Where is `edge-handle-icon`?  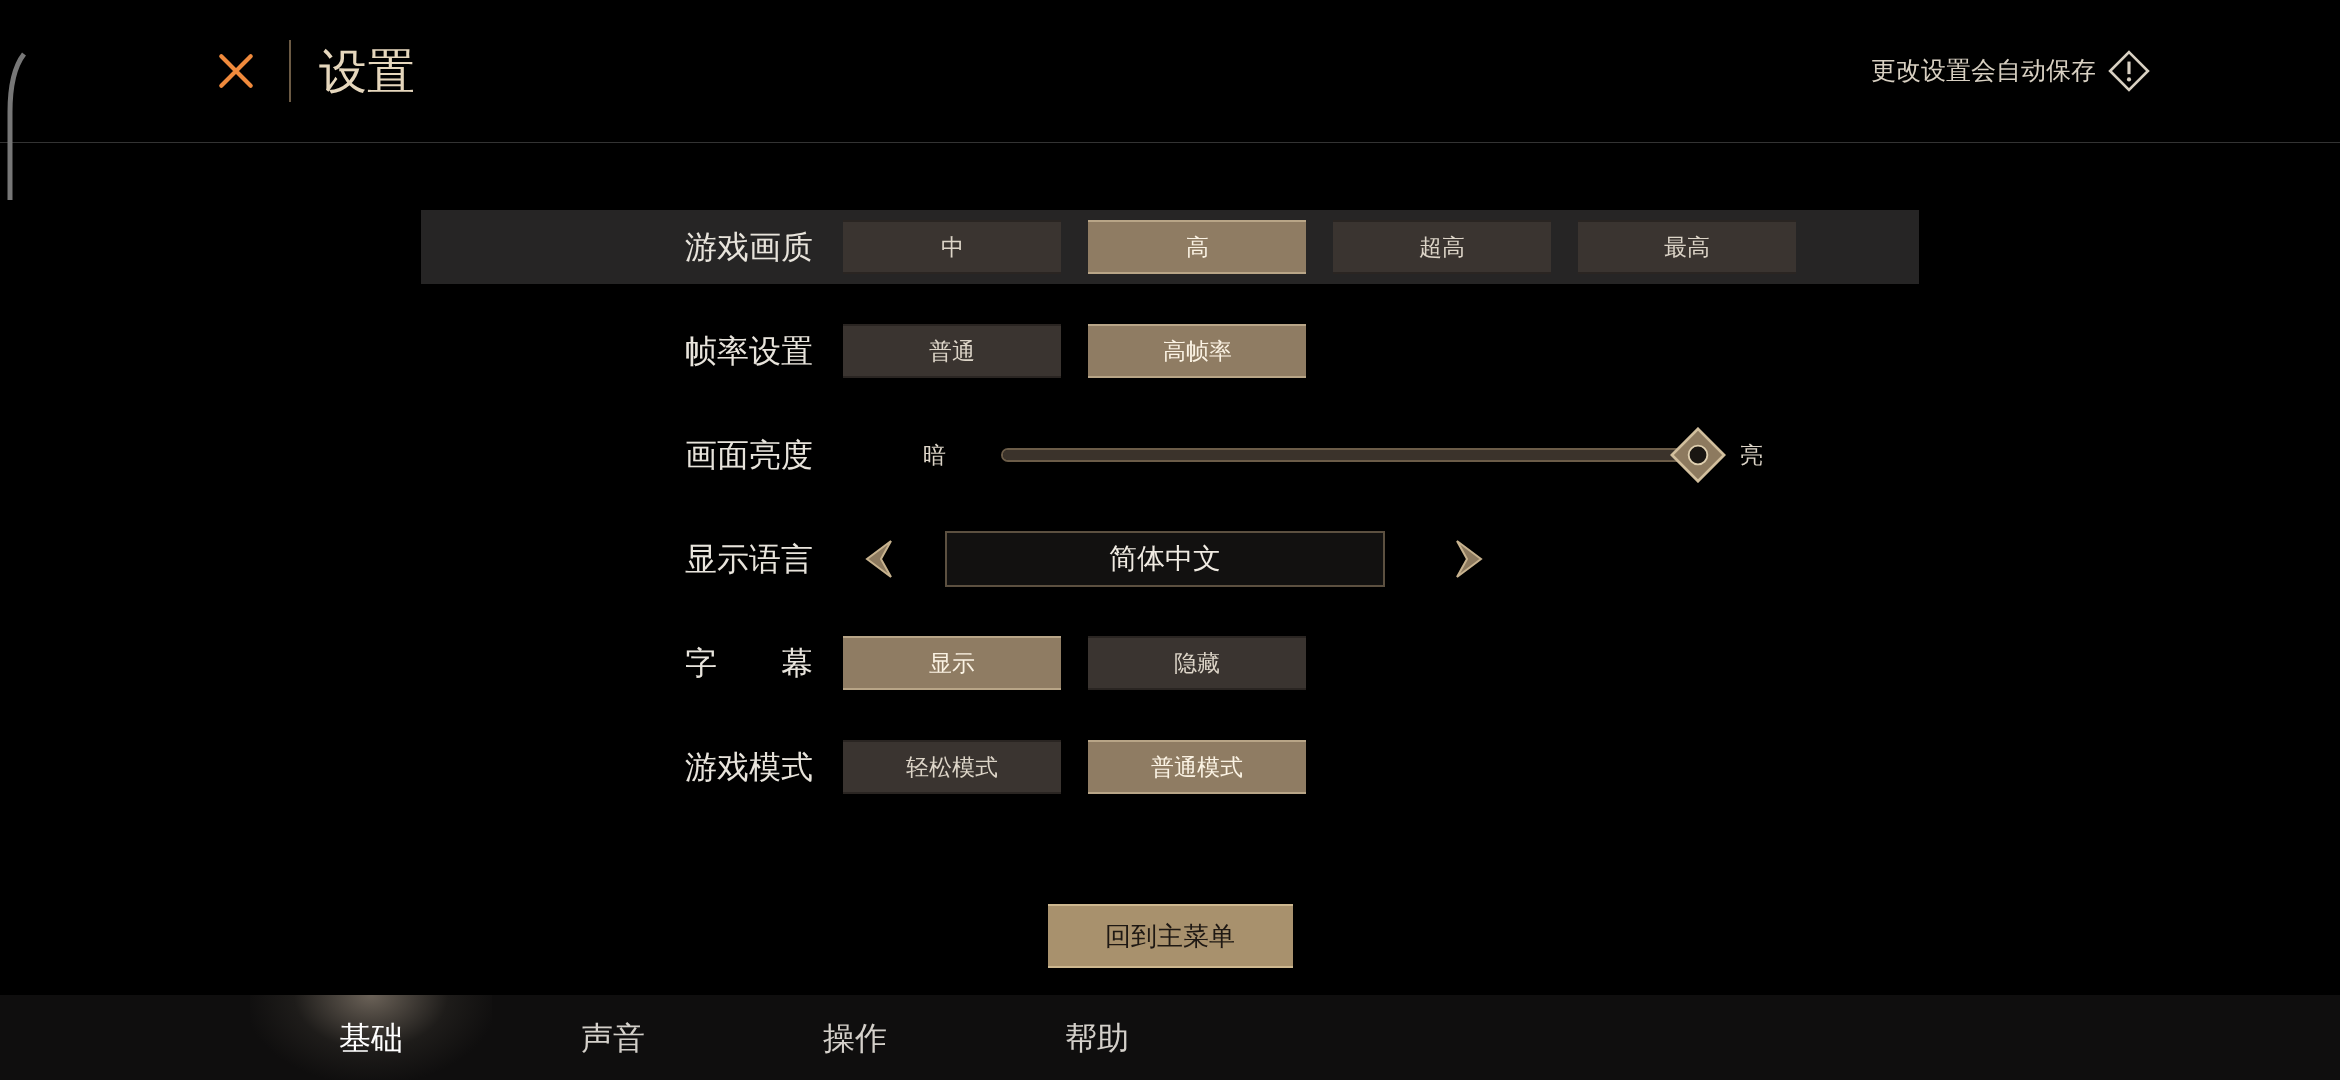 edge-handle-icon is located at coordinates (16, 127).